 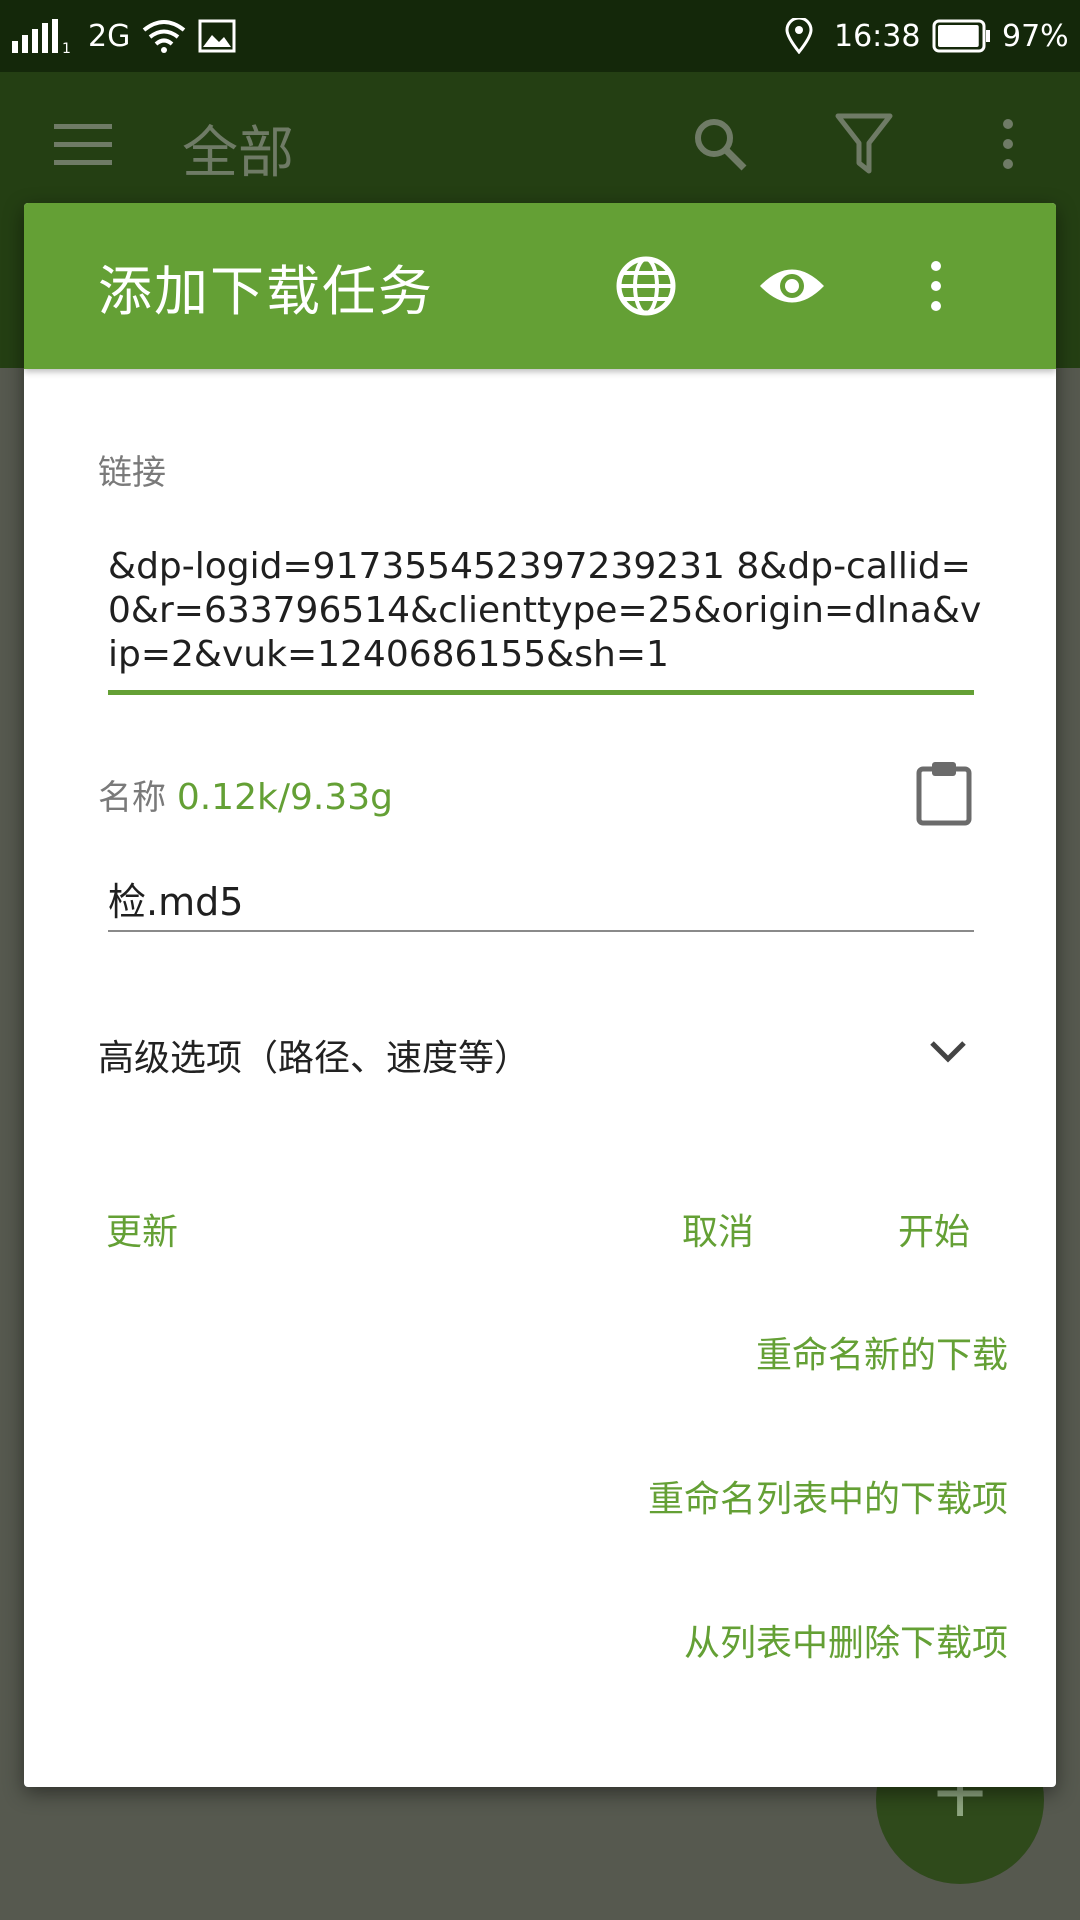 I want to click on dialog-title: 添加下载任务, so click(x=266, y=291).